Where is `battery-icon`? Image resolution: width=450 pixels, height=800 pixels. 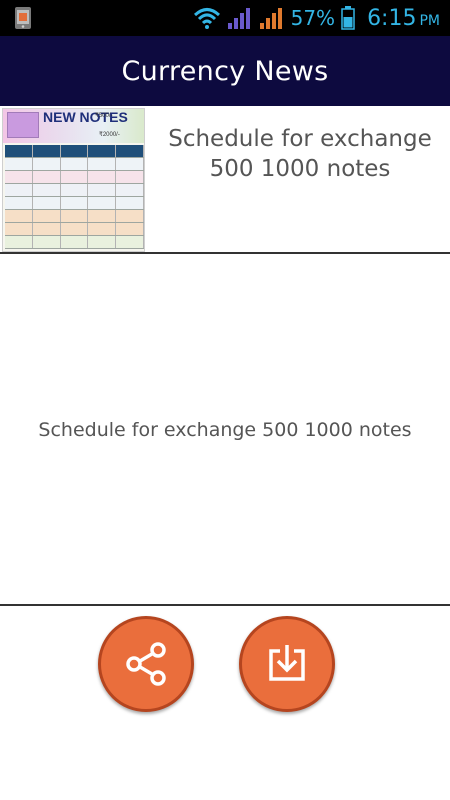
battery-icon is located at coordinates (348, 18).